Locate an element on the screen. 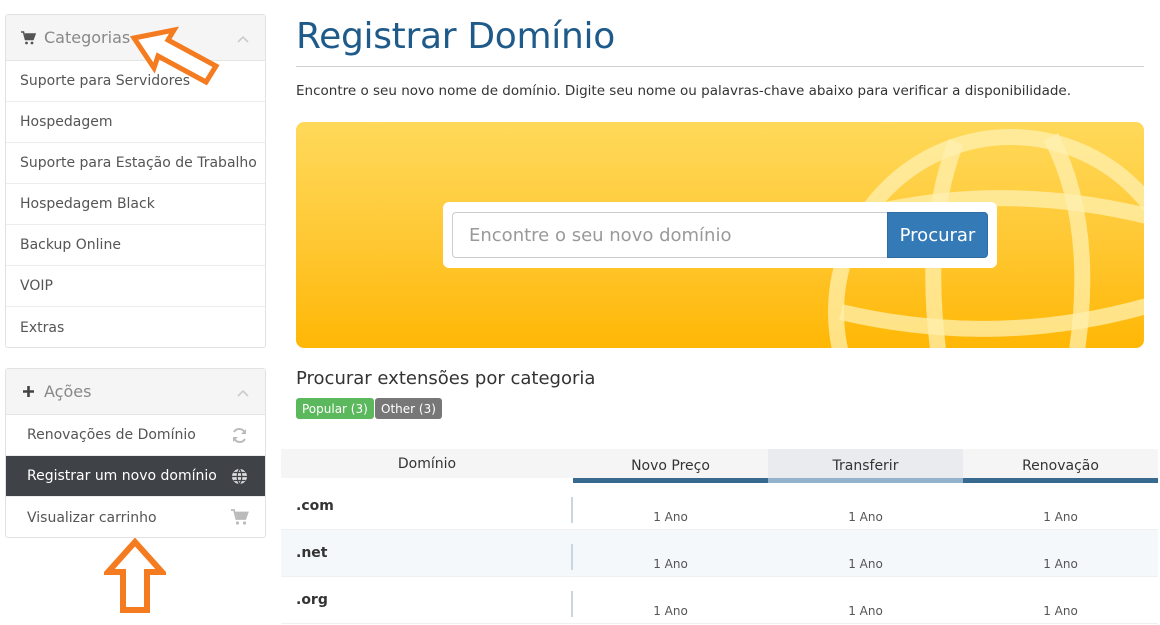 The image size is (1160, 625). sidebar-item-suporte-estacao: Suporte para Estação de Trabalho is located at coordinates (135, 163).